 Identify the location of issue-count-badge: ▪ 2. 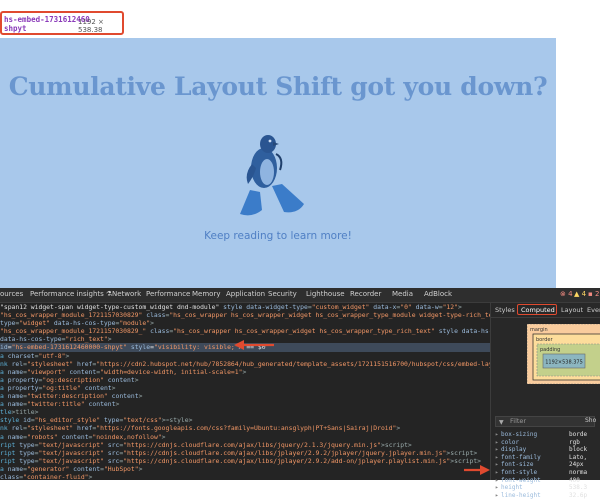
(593, 294).